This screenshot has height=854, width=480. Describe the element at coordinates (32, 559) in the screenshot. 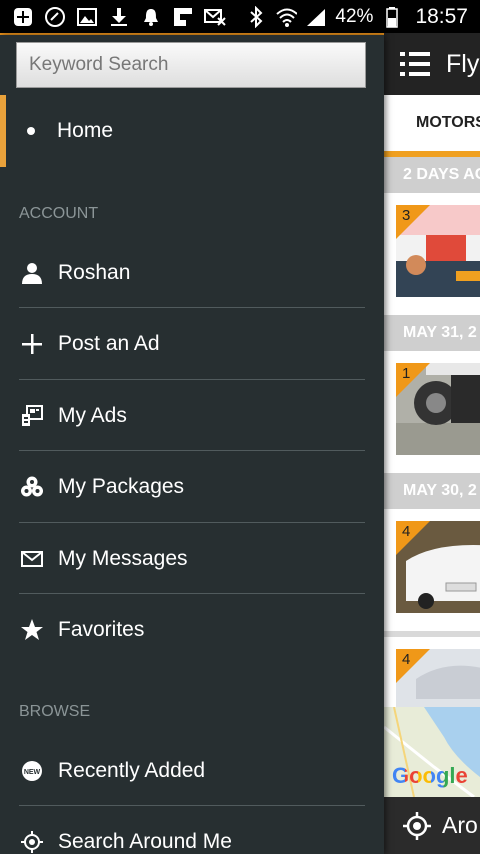

I see `envelope-icon` at that location.